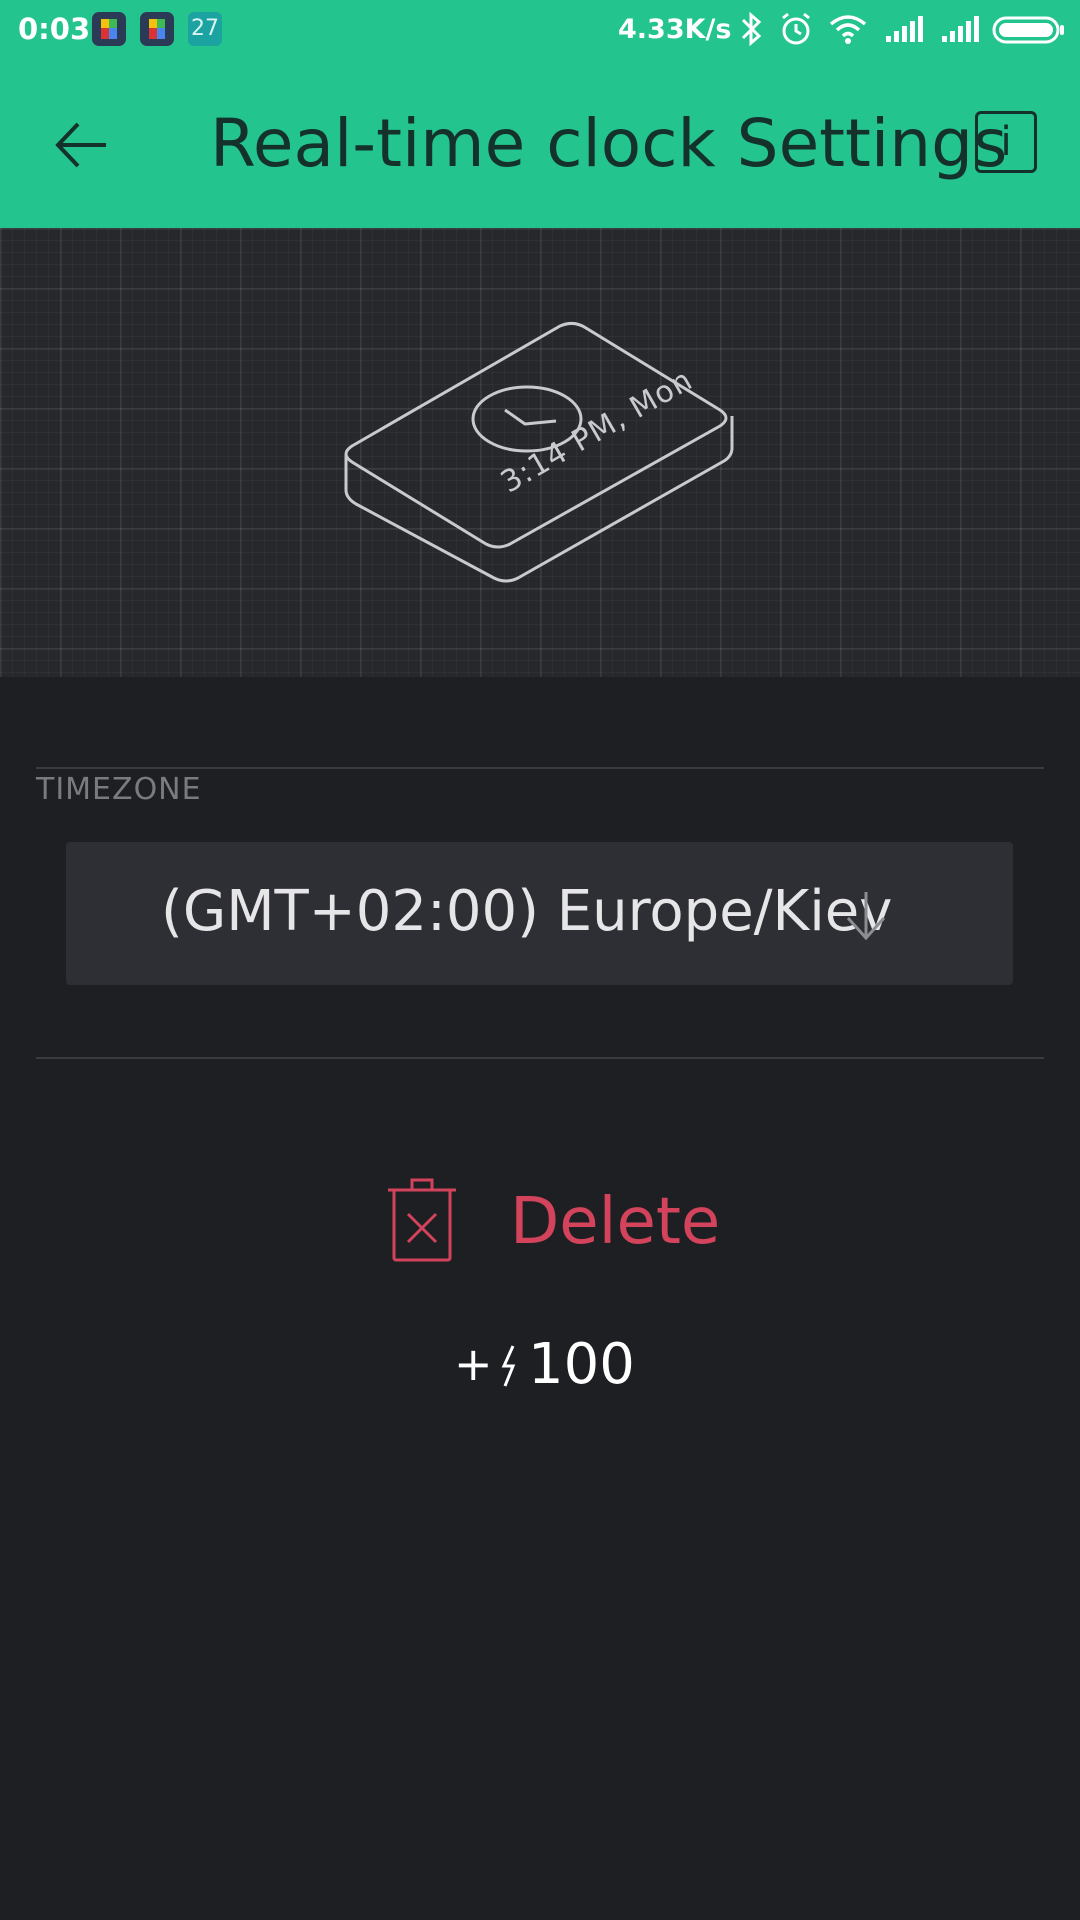  Describe the element at coordinates (80, 145) in the screenshot. I see `arrow-left-icon` at that location.